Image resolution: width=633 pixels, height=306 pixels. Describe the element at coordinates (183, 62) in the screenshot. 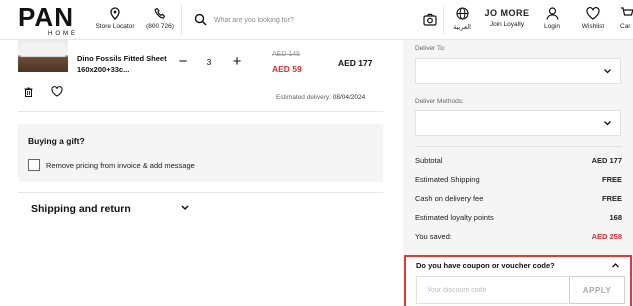

I see `quantity-decrease-button: −` at that location.